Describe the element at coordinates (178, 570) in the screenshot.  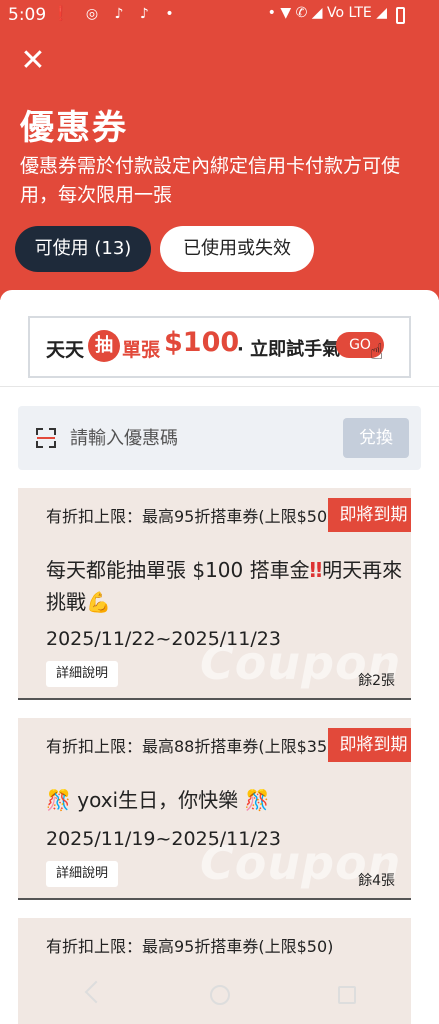
I see `coupon-title-text: 每天都能抽單張 $100 搭車金` at that location.